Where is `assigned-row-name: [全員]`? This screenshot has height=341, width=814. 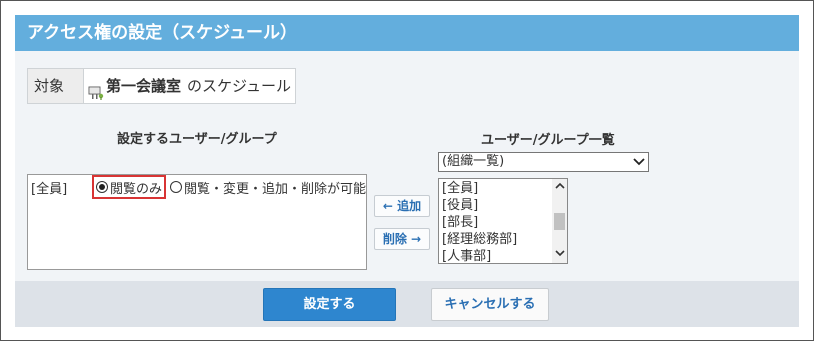 assigned-row-name: [全員] is located at coordinates (49, 189).